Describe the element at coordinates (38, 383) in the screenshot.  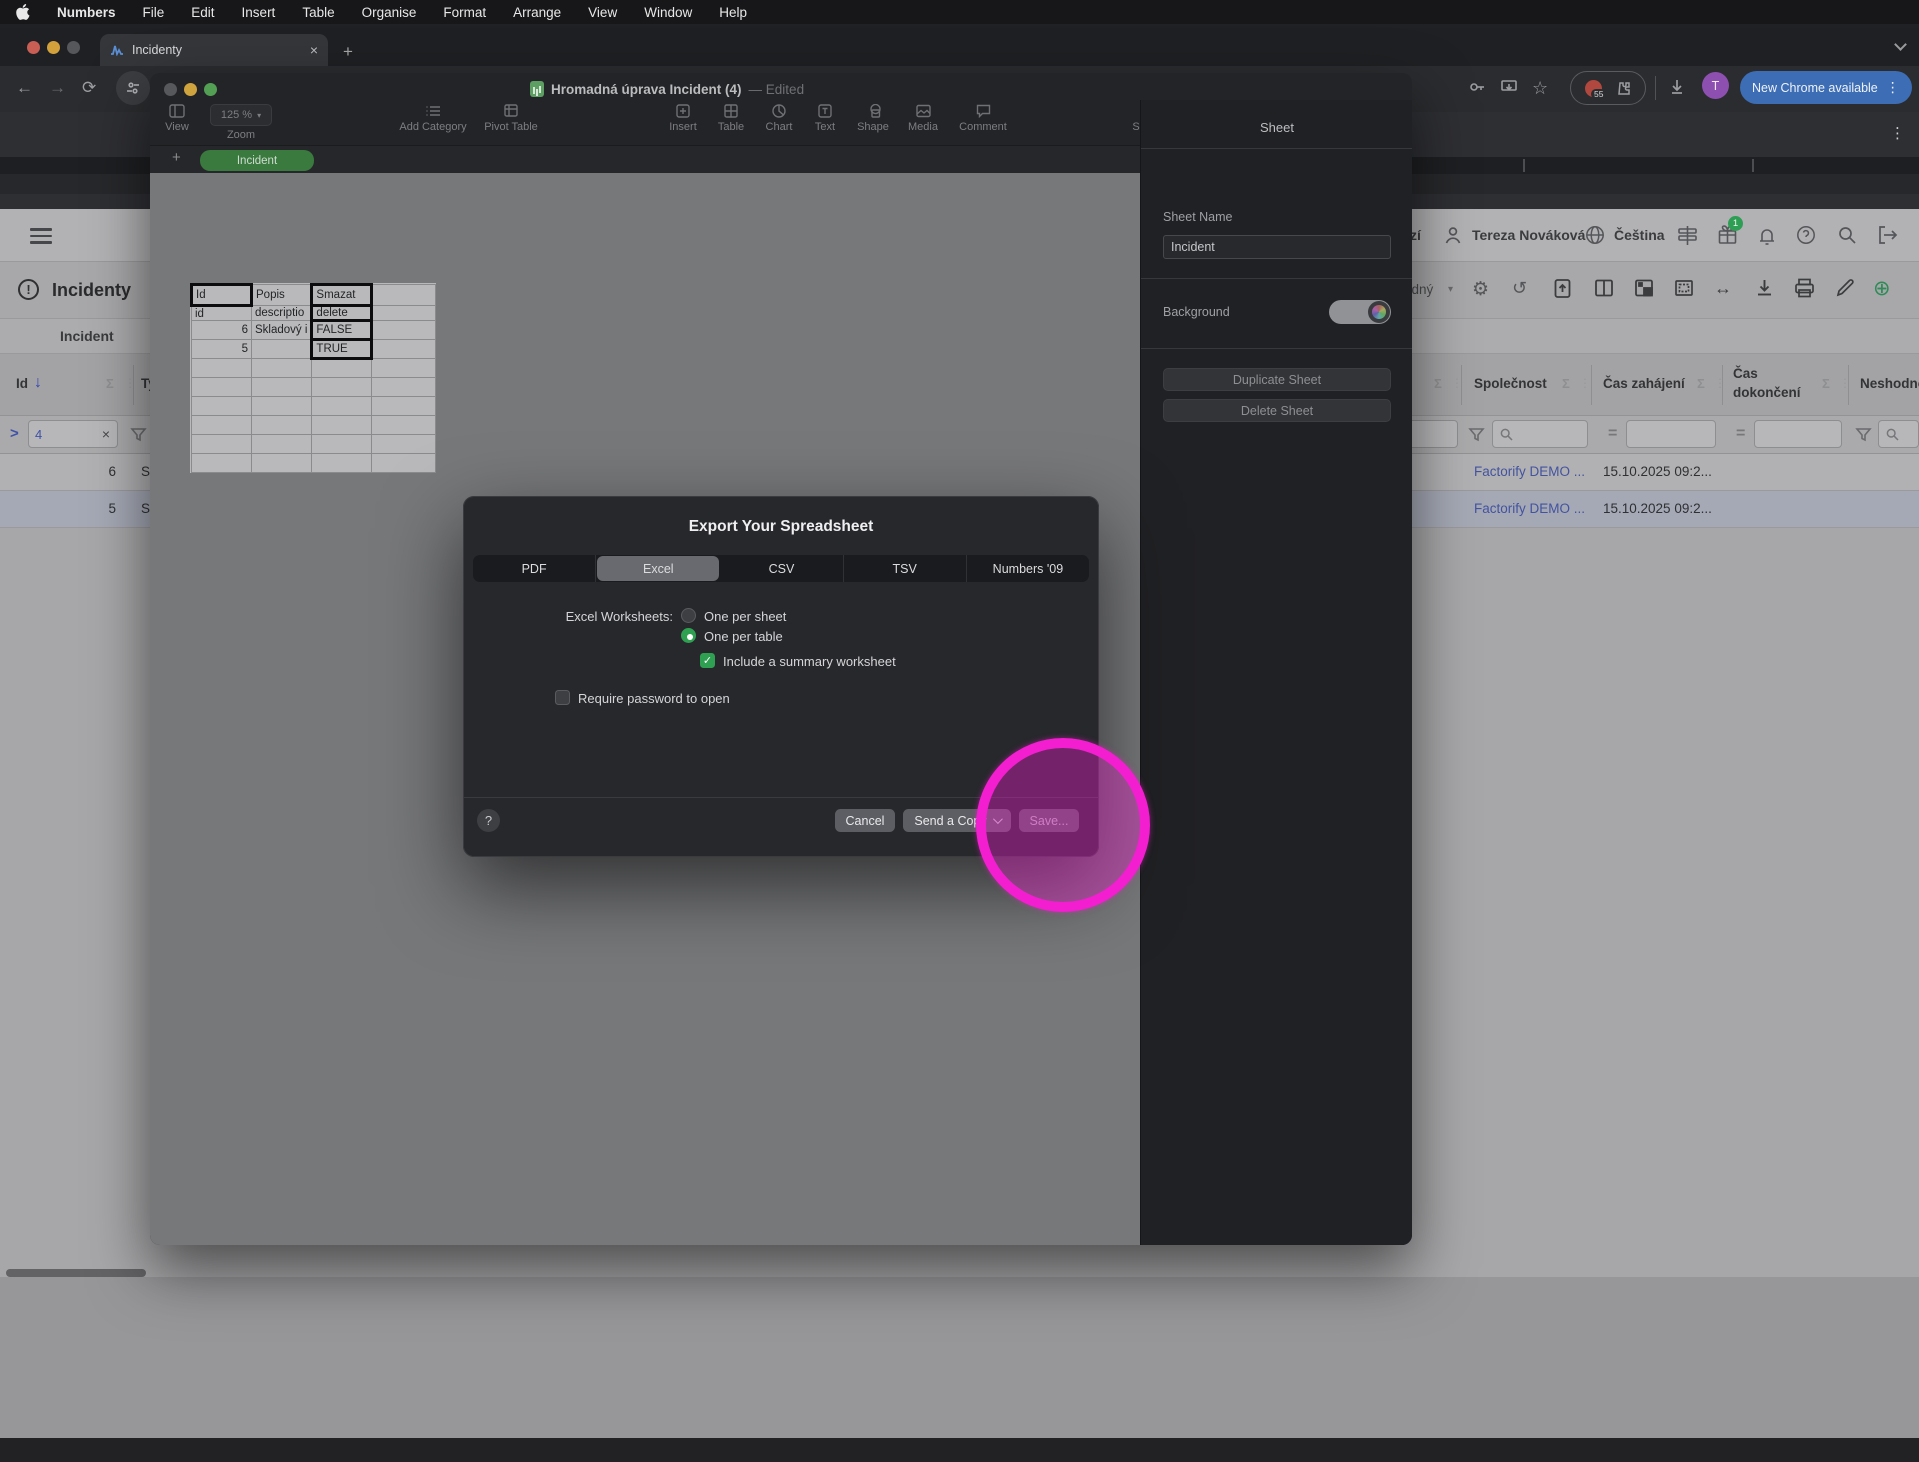
I see `sort-desc-icon: ↓` at that location.